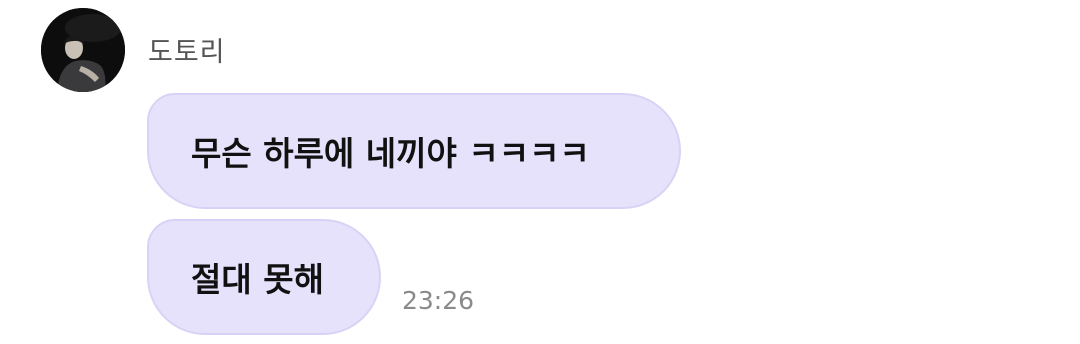 The height and width of the screenshot is (344, 1080). Describe the element at coordinates (257, 279) in the screenshot. I see `message-text: 절대 못해` at that location.